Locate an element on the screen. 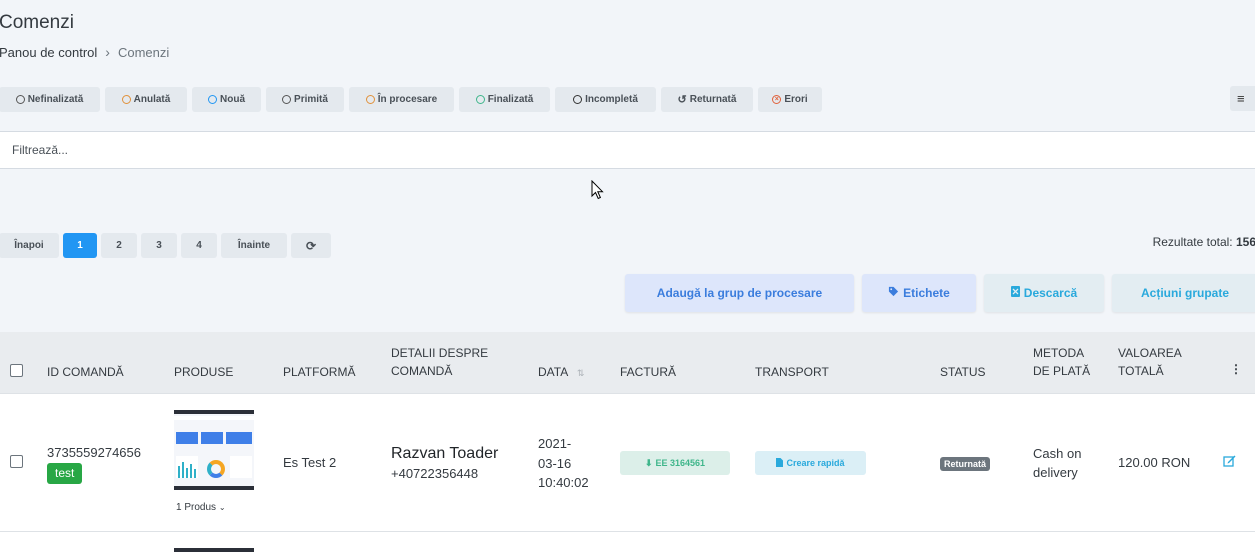 The height and width of the screenshot is (552, 1255). results-total: Rezultate total: 156 is located at coordinates (1204, 242).